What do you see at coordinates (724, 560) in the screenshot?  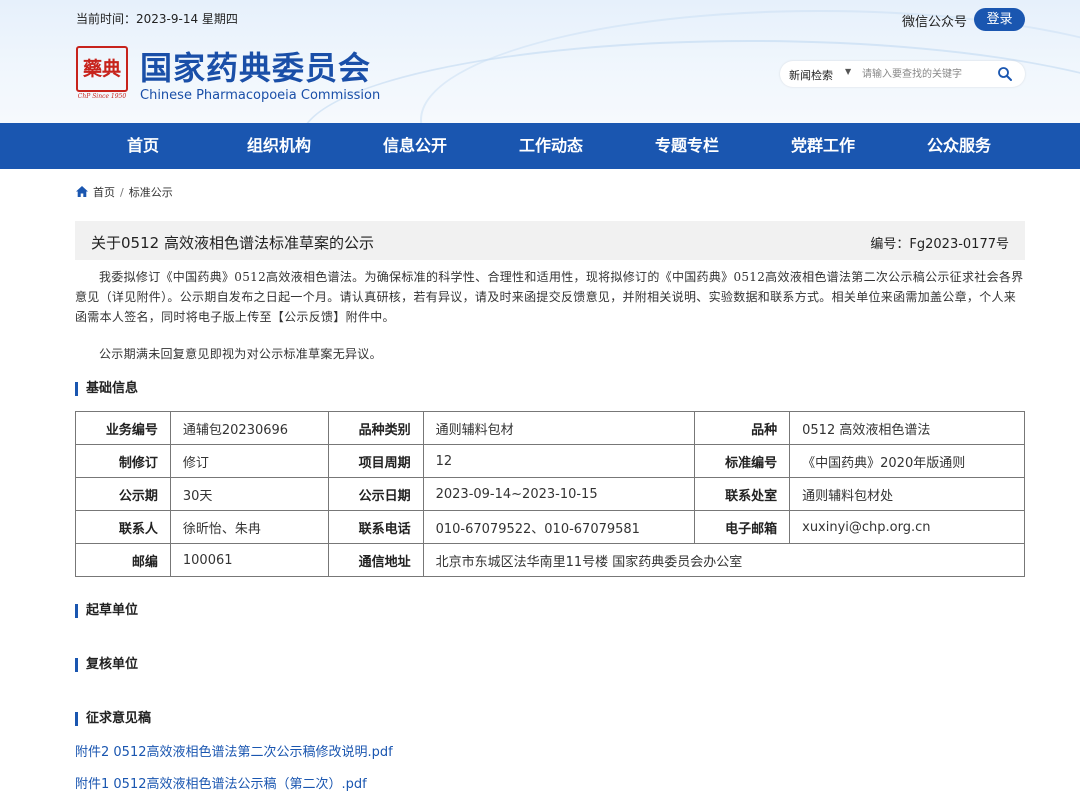 I see `table-value: 北京市东城区法华南里11号楼 国家药典委员会办公室` at bounding box center [724, 560].